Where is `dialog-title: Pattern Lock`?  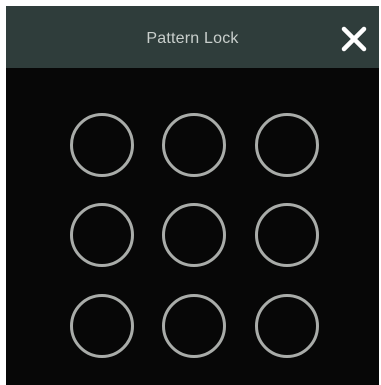 dialog-title: Pattern Lock is located at coordinates (192, 38).